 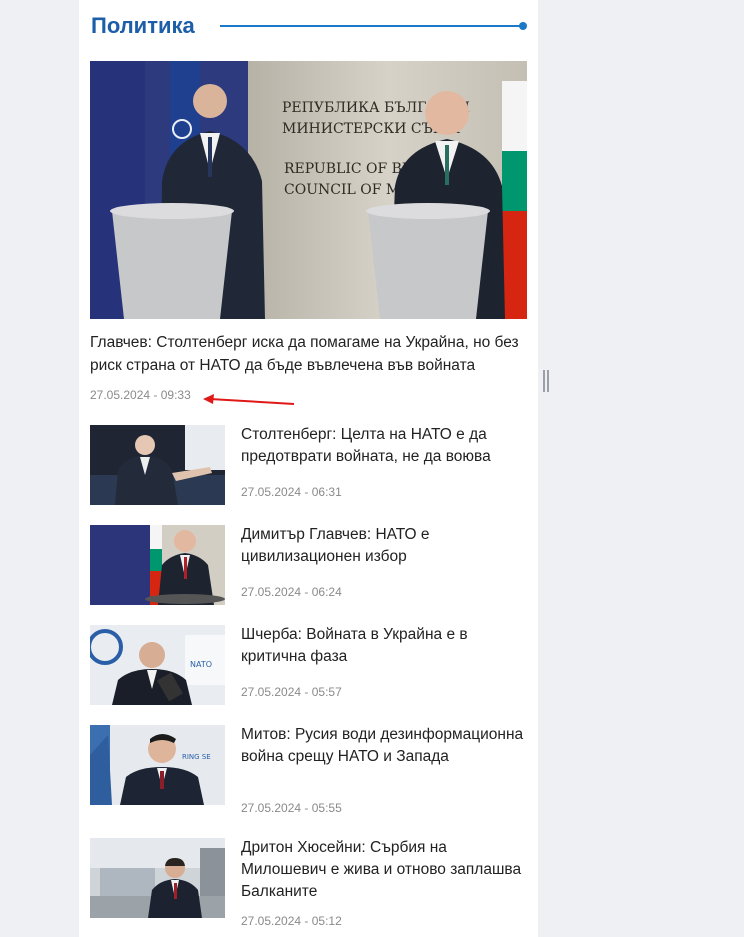 What do you see at coordinates (291, 808) in the screenshot?
I see `news-date: 27.05.2024 - 05:55` at bounding box center [291, 808].